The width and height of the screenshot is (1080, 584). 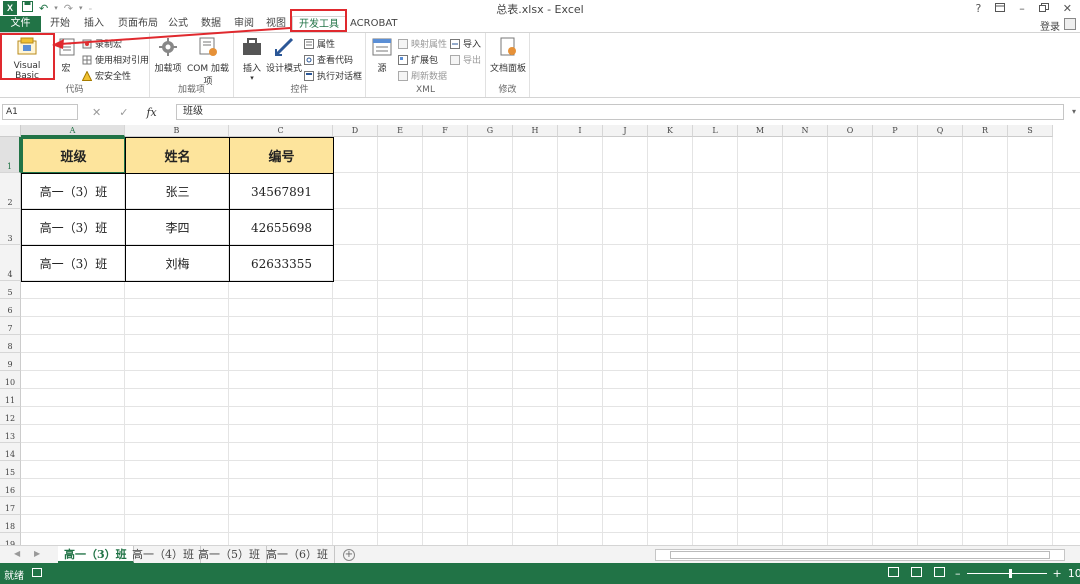 What do you see at coordinates (1043, 8) in the screenshot?
I see `restore-icon` at bounding box center [1043, 8].